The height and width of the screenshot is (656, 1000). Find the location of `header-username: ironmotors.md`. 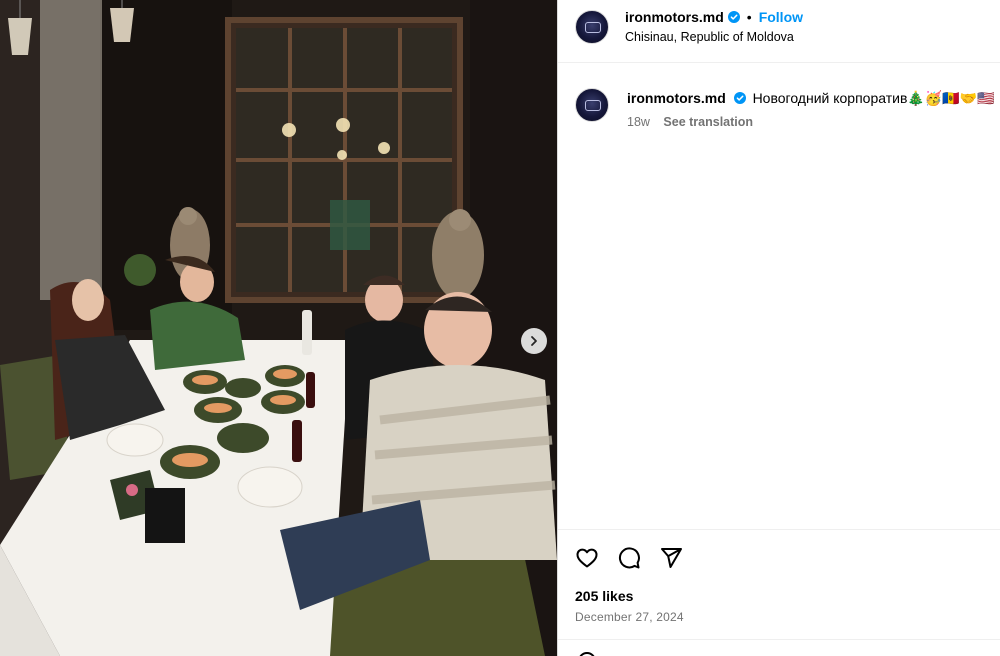

header-username: ironmotors.md is located at coordinates (674, 17).